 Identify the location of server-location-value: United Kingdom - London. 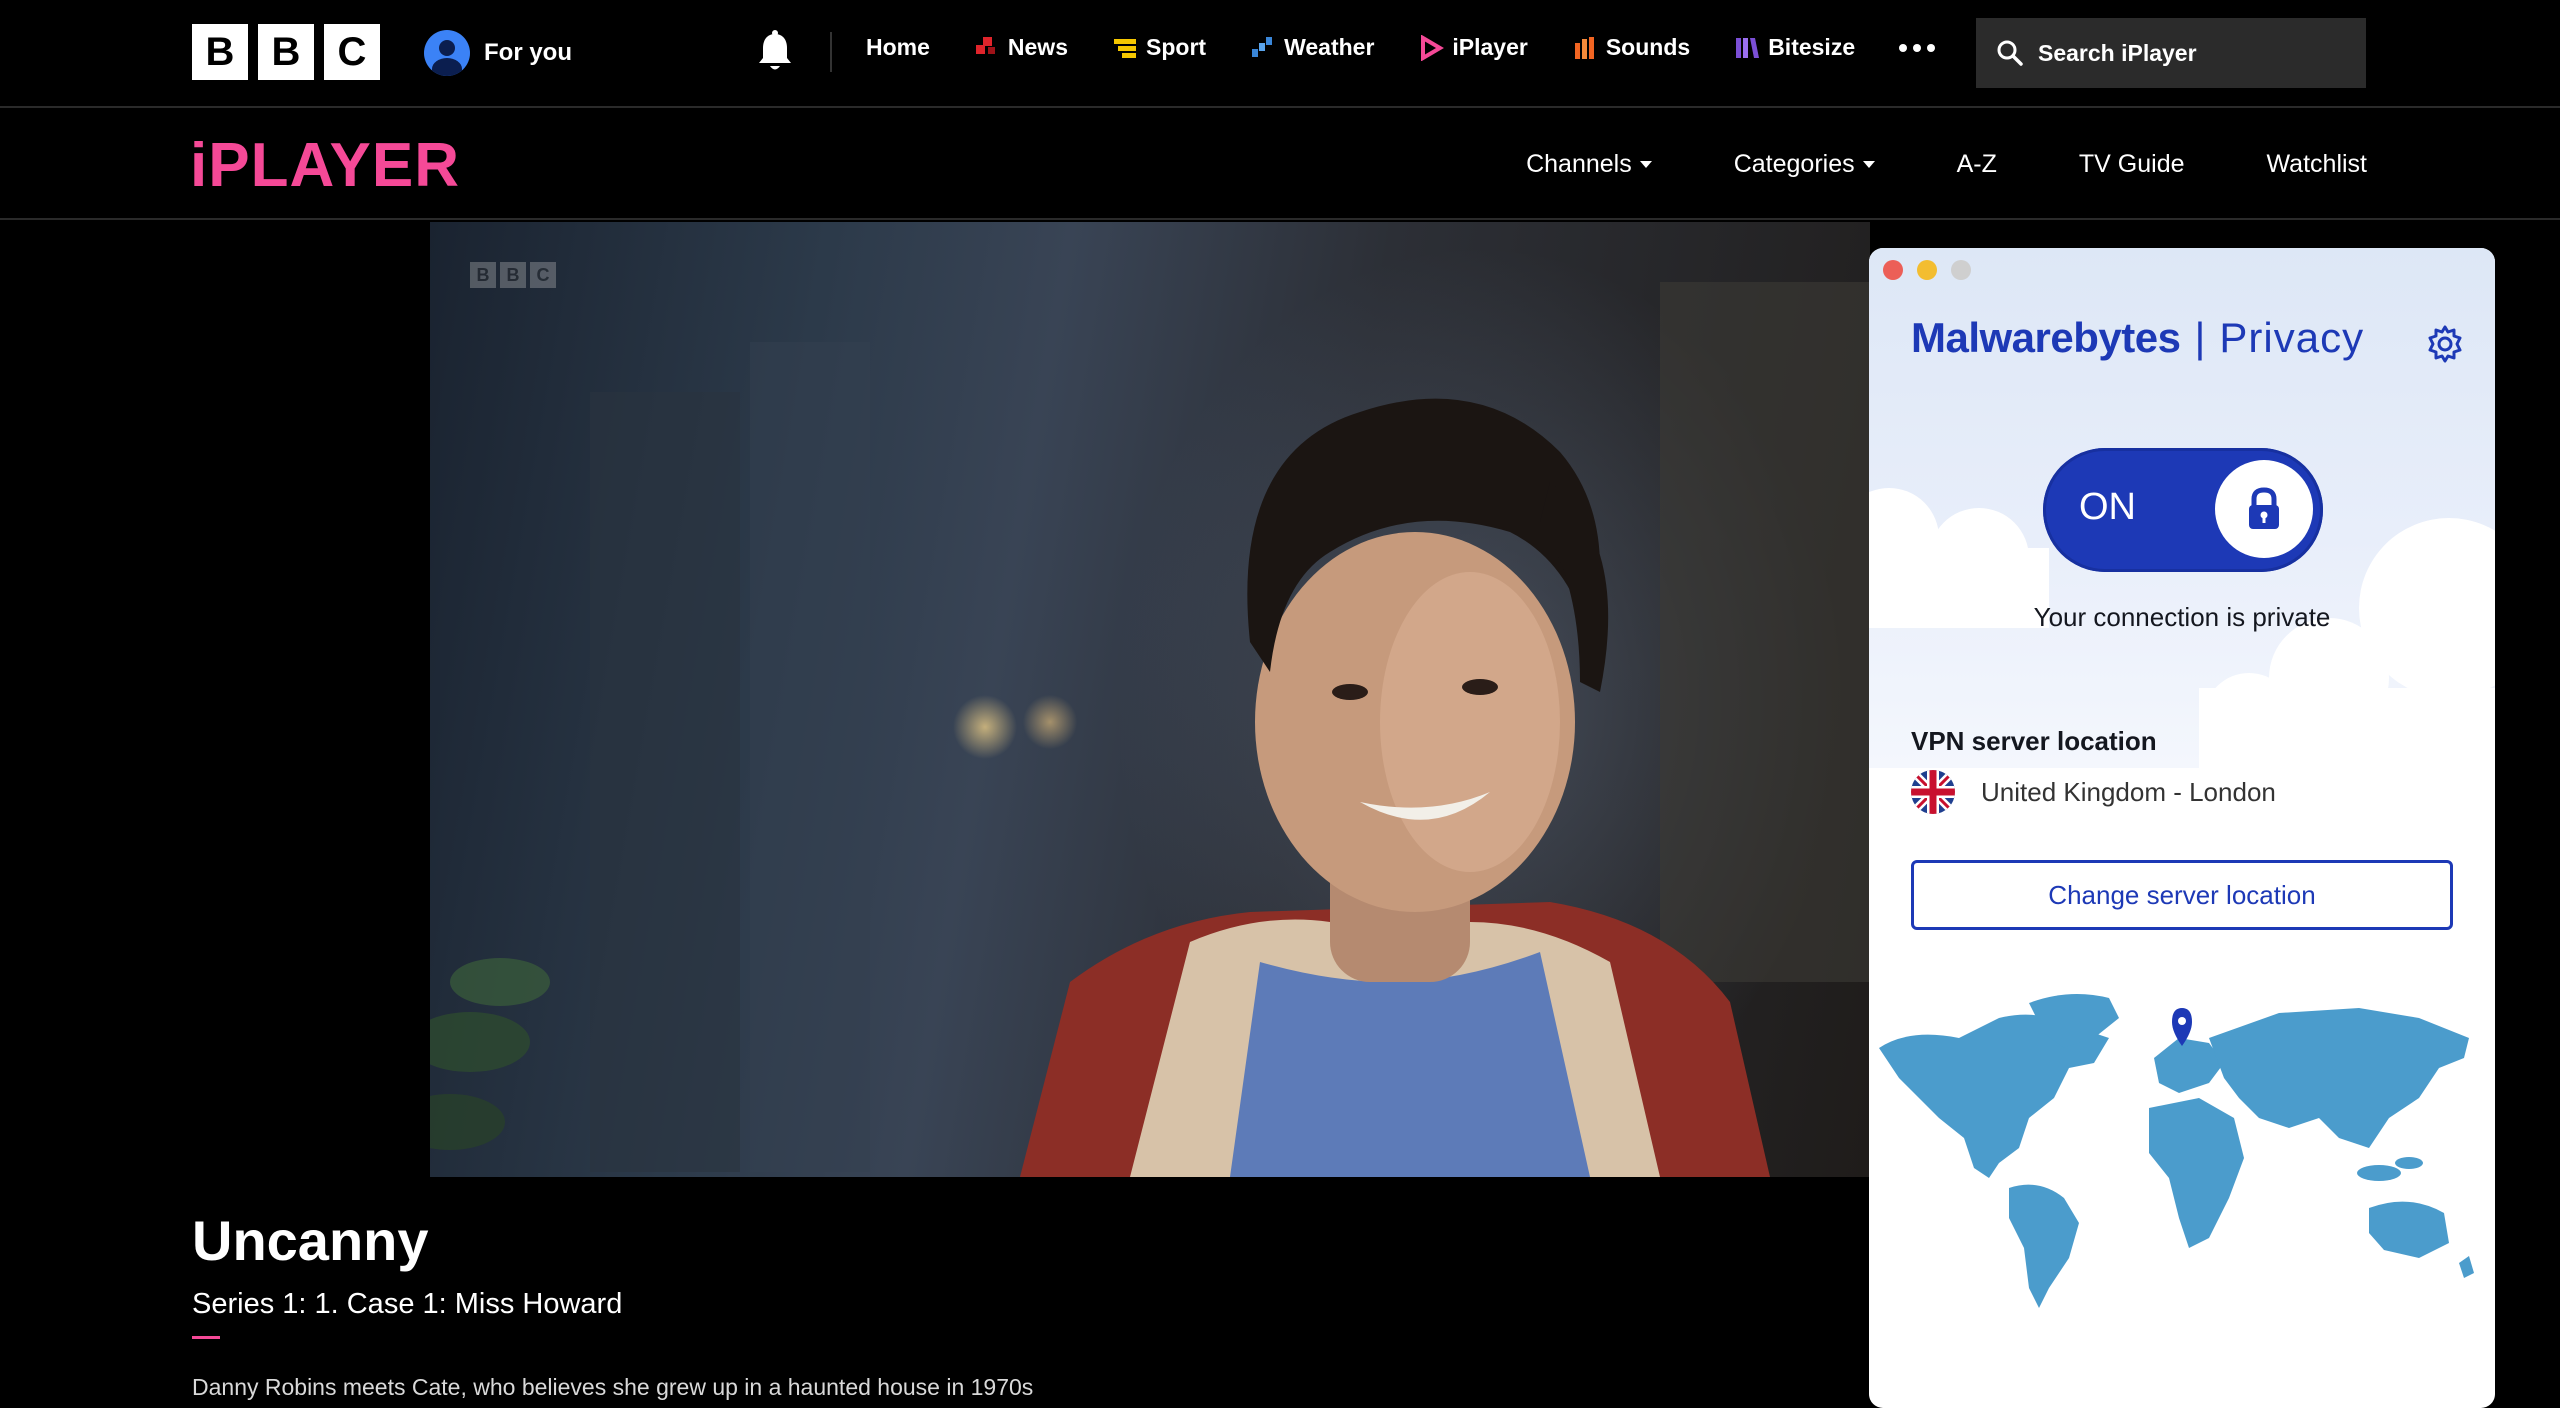
(2128, 791).